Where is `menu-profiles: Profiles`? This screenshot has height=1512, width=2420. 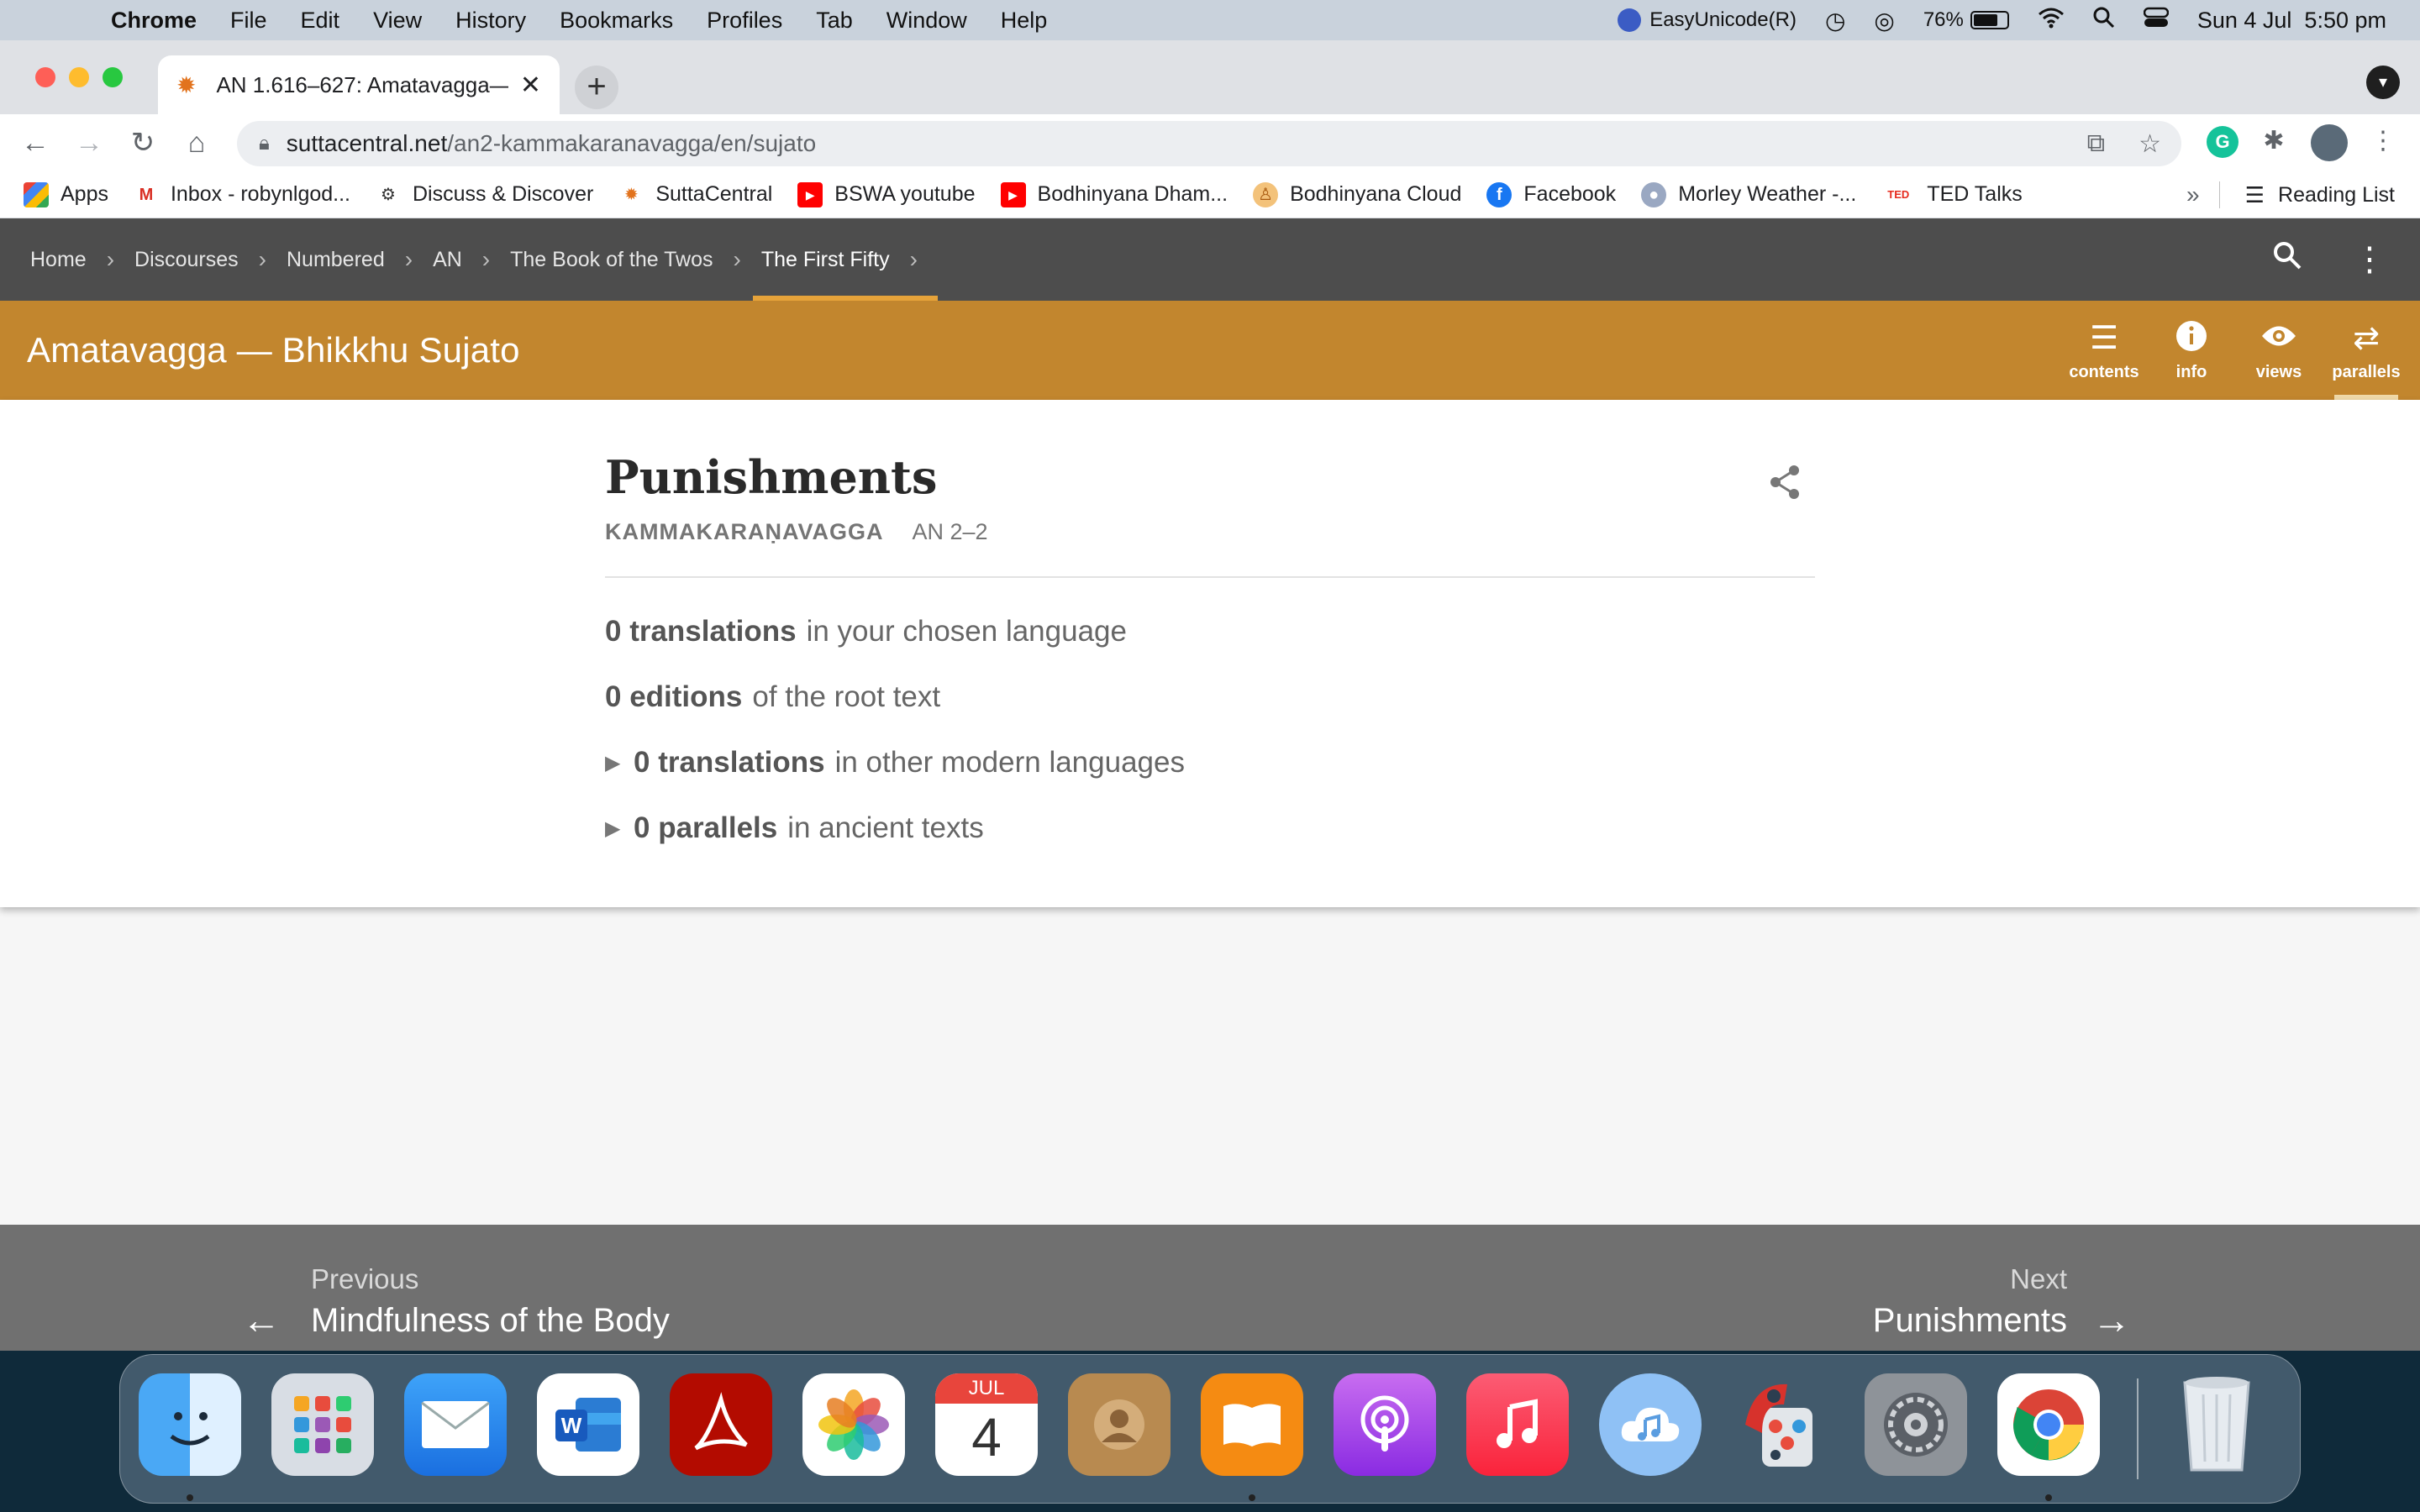
menu-profiles: Profiles is located at coordinates (744, 21).